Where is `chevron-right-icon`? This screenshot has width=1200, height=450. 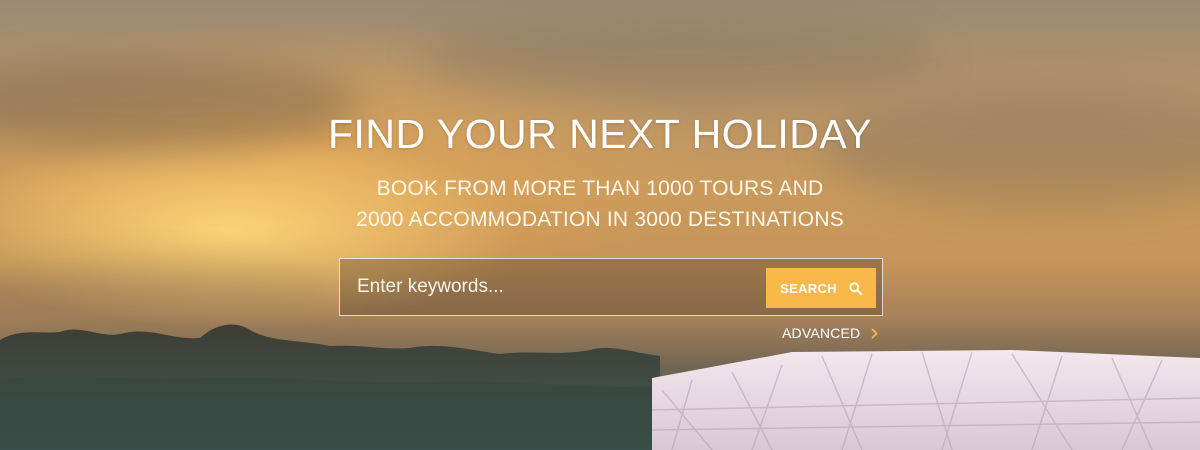
chevron-right-icon is located at coordinates (874, 333).